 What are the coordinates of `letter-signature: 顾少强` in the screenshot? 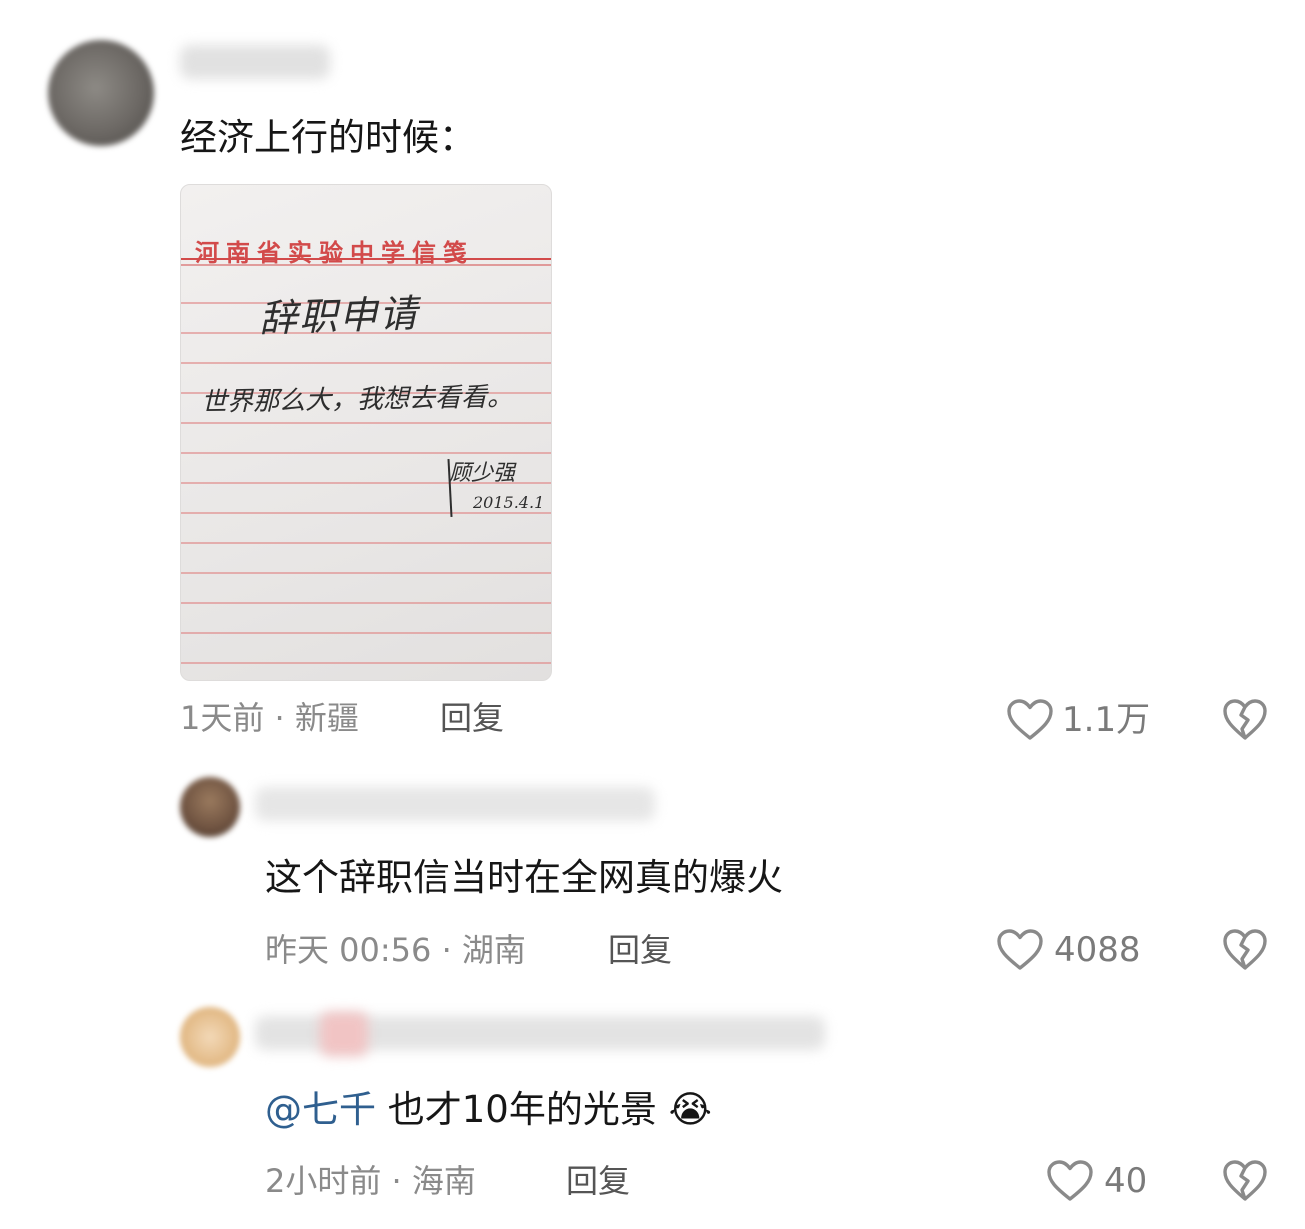 It's located at (482, 473).